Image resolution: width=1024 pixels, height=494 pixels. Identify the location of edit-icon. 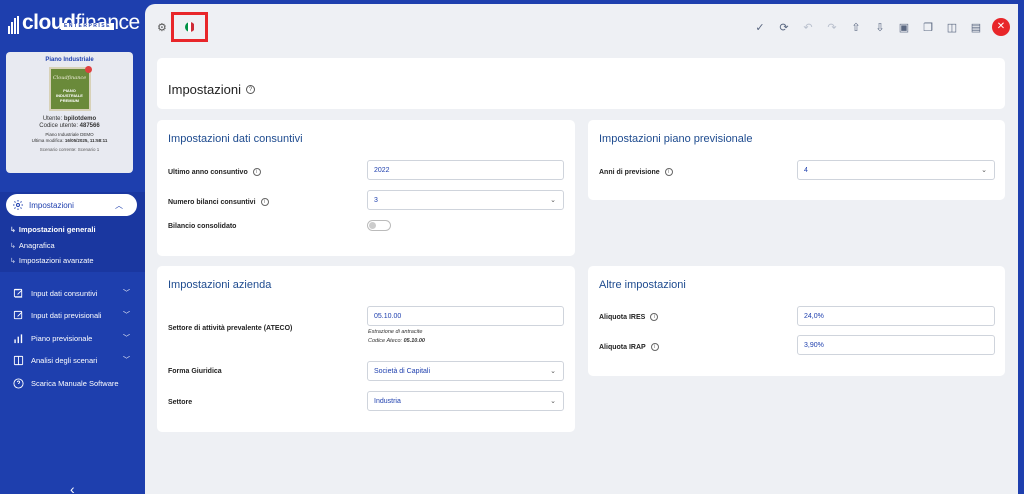
(18, 315).